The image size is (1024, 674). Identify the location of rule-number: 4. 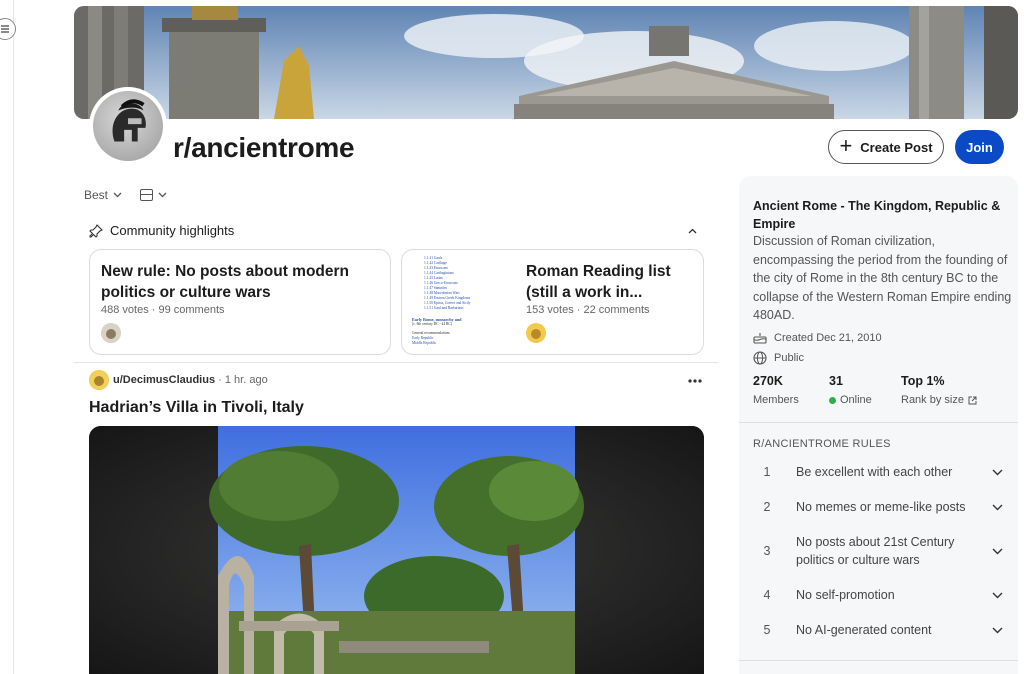
(767, 595).